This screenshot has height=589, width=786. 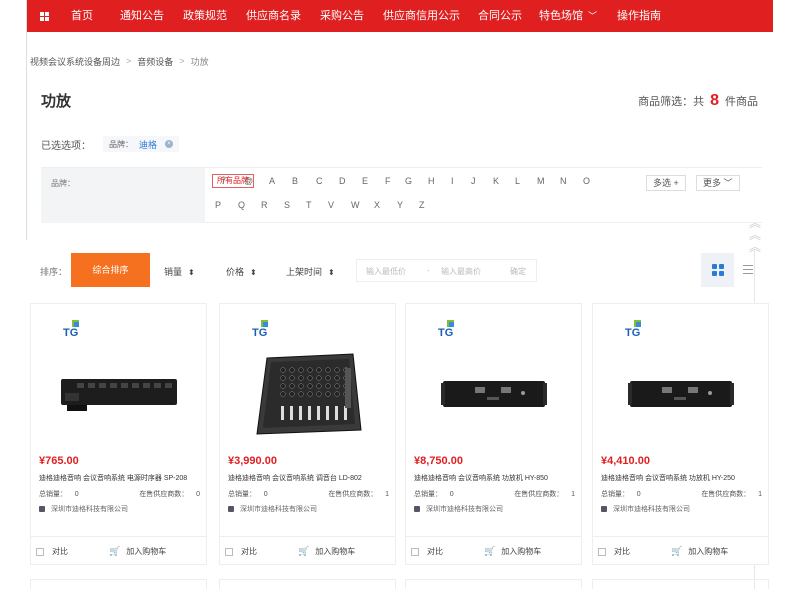 What do you see at coordinates (319, 181) in the screenshot?
I see `brand-letter: C` at bounding box center [319, 181].